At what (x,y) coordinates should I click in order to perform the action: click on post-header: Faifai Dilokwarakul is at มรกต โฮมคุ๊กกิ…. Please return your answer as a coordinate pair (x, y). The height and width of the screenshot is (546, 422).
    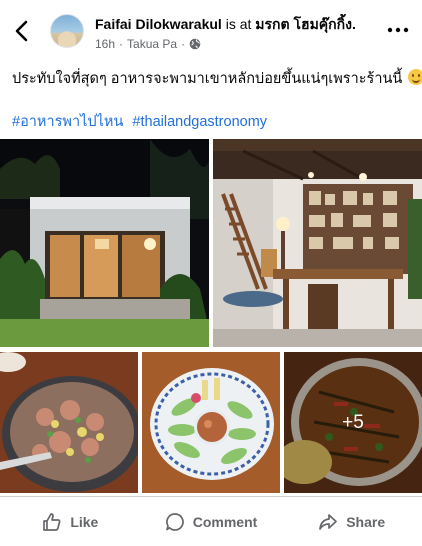
    Looking at the image, I should click on (211, 31).